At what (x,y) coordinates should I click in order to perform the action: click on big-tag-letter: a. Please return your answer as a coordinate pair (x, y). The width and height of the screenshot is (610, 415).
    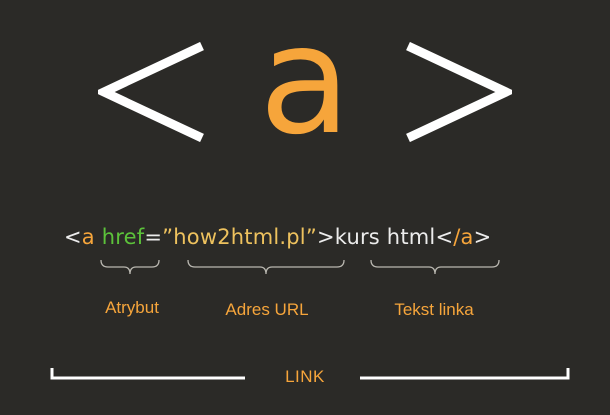
    Looking at the image, I should click on (305, 84).